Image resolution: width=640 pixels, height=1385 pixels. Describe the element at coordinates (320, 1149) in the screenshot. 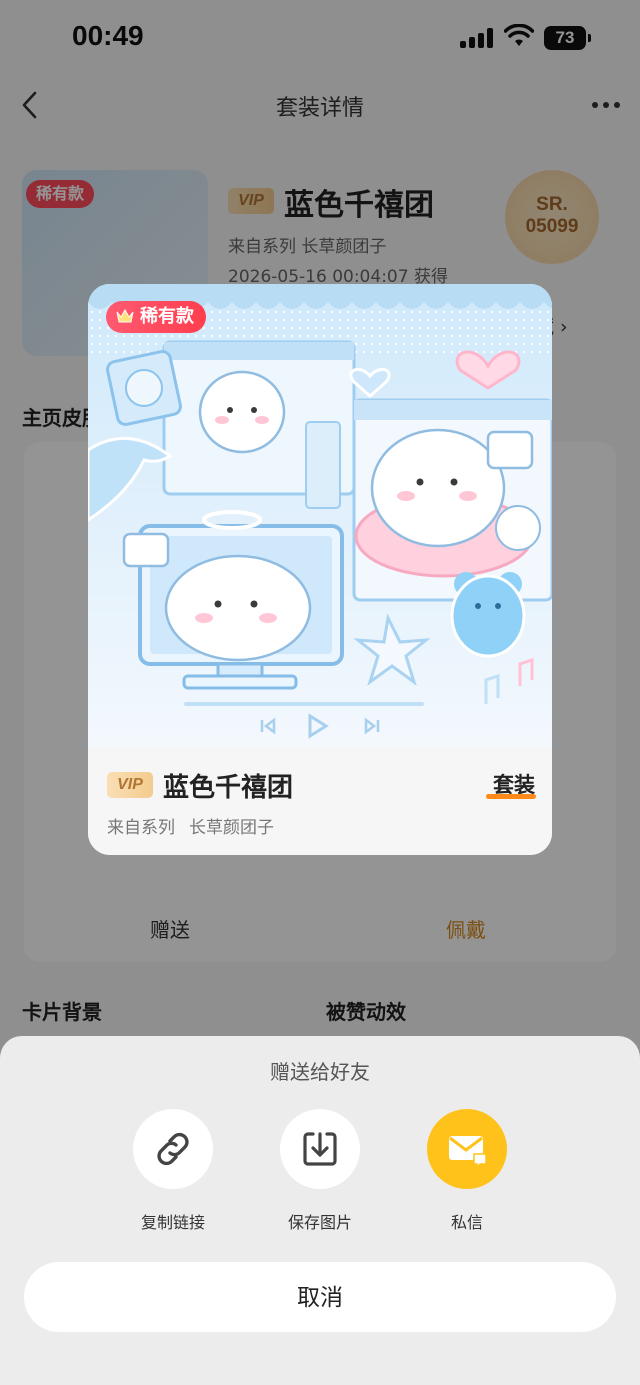

I see `download-icon` at that location.